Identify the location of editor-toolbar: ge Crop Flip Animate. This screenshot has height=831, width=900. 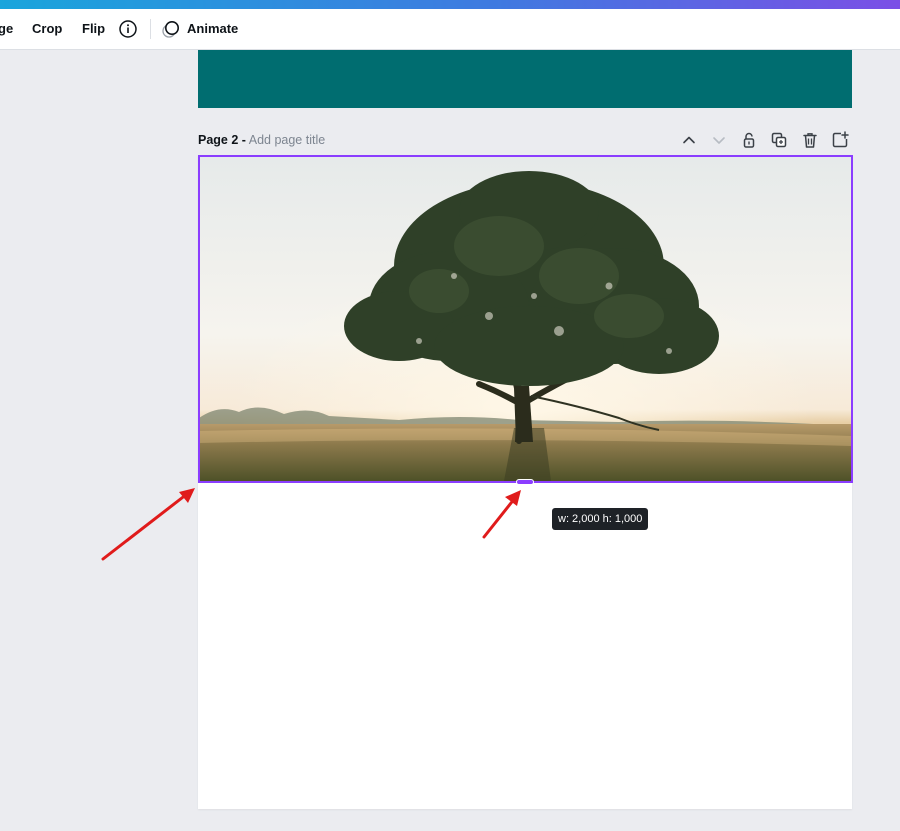
(450, 29).